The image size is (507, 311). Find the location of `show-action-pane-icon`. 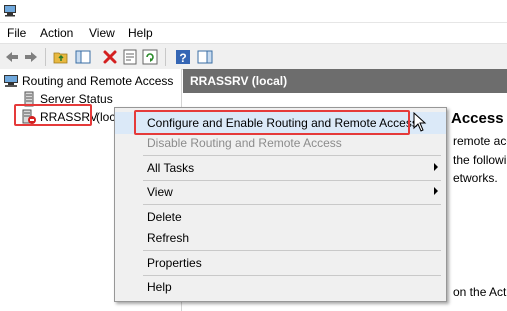

show-action-pane-icon is located at coordinates (205, 57).